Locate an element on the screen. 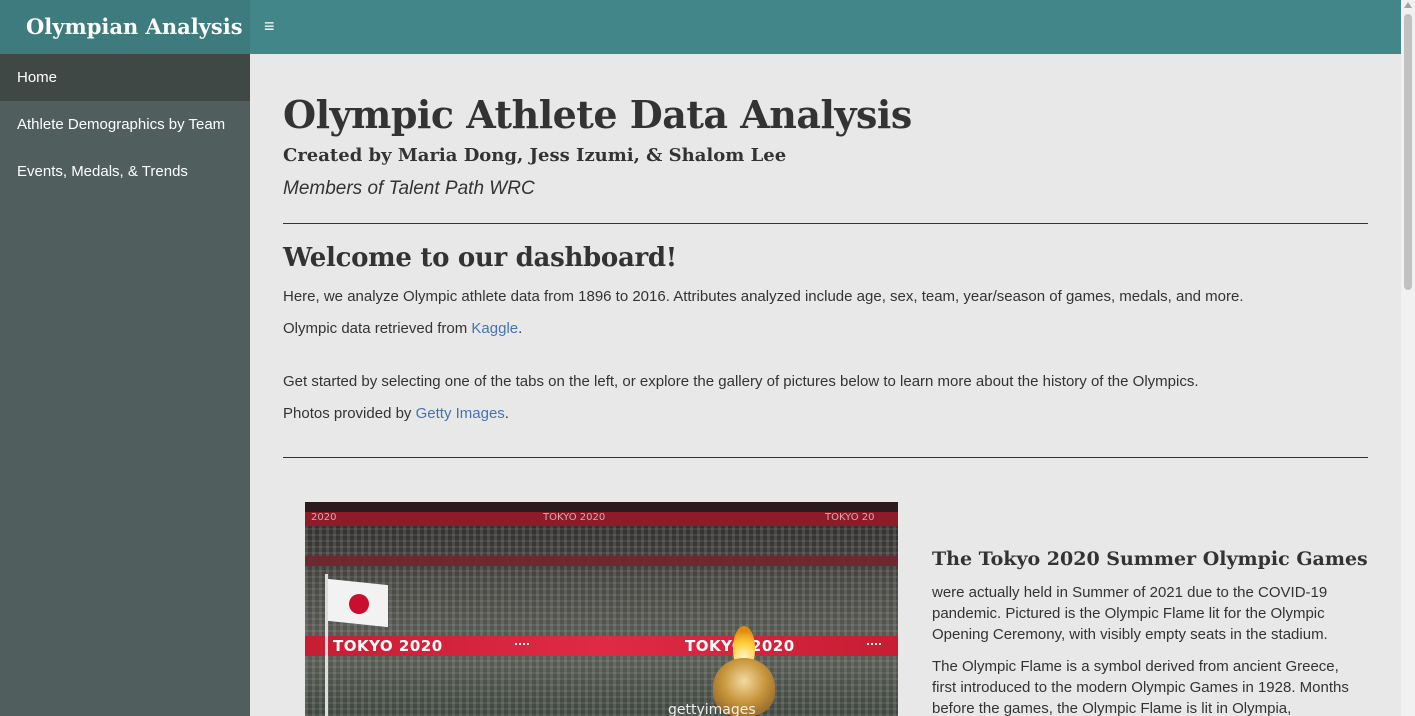  kaggle-link: Kaggle is located at coordinates (494, 328).